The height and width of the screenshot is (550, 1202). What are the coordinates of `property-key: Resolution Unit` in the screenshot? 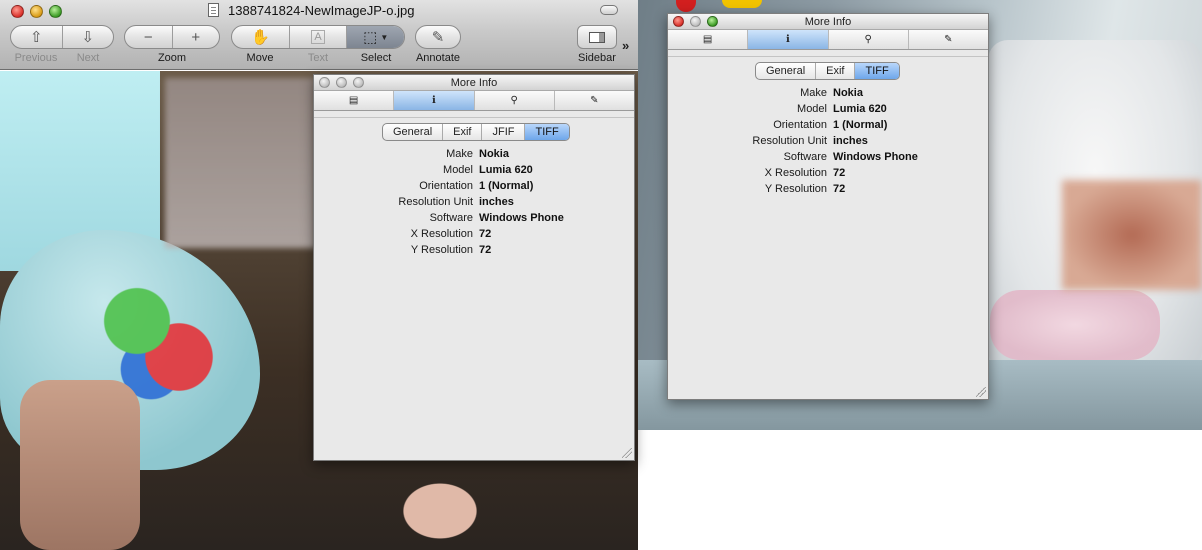 It's located at (435, 202).